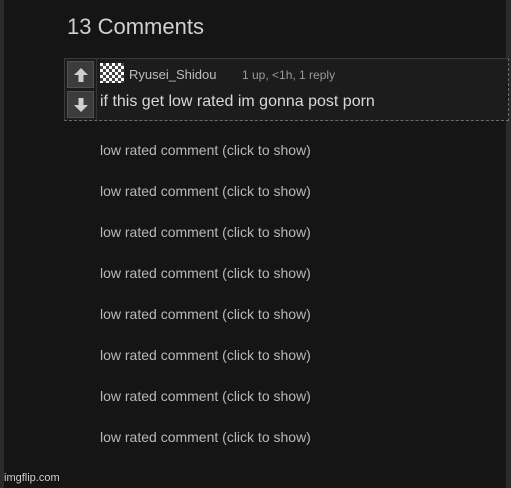 The height and width of the screenshot is (488, 511). Describe the element at coordinates (2, 244) in the screenshot. I see `left-frame` at that location.